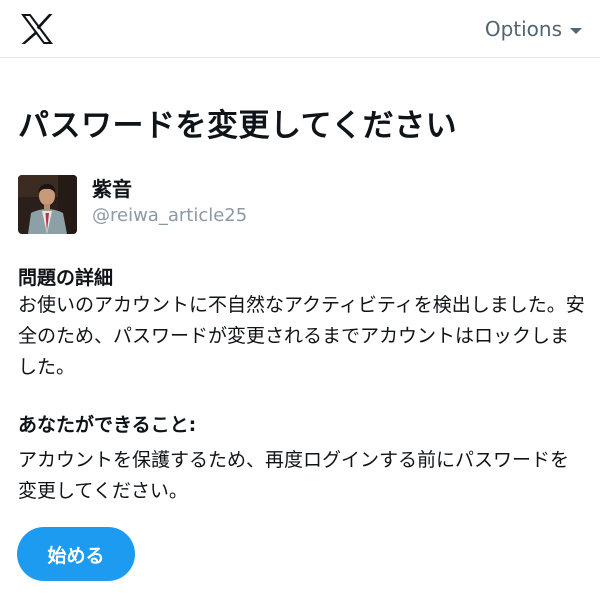  What do you see at coordinates (66, 278) in the screenshot?
I see `problem-details-heading: 問題の詳細` at bounding box center [66, 278].